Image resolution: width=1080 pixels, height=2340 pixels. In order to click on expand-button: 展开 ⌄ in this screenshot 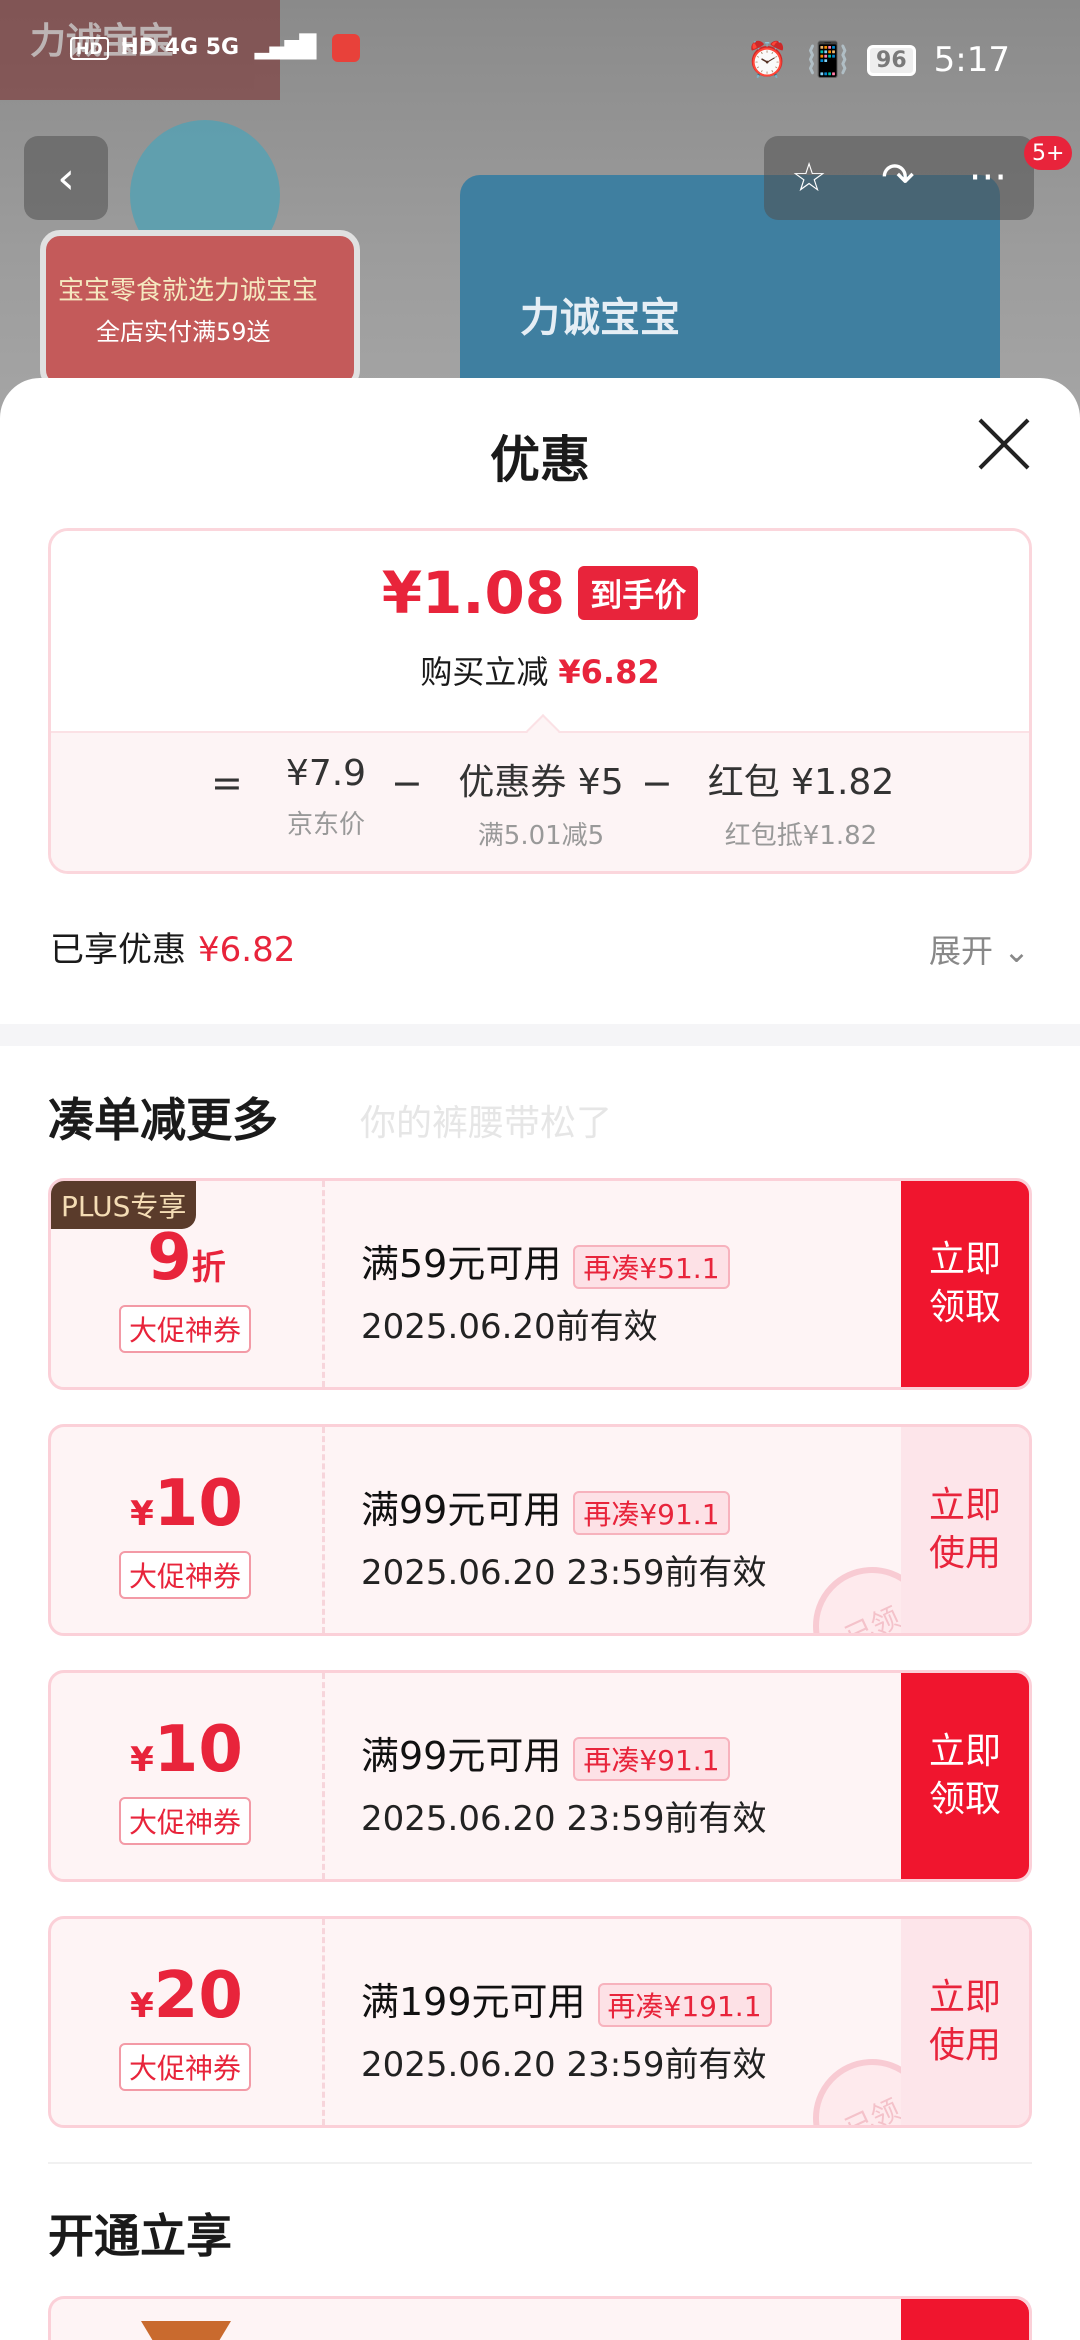, I will do `click(979, 949)`.